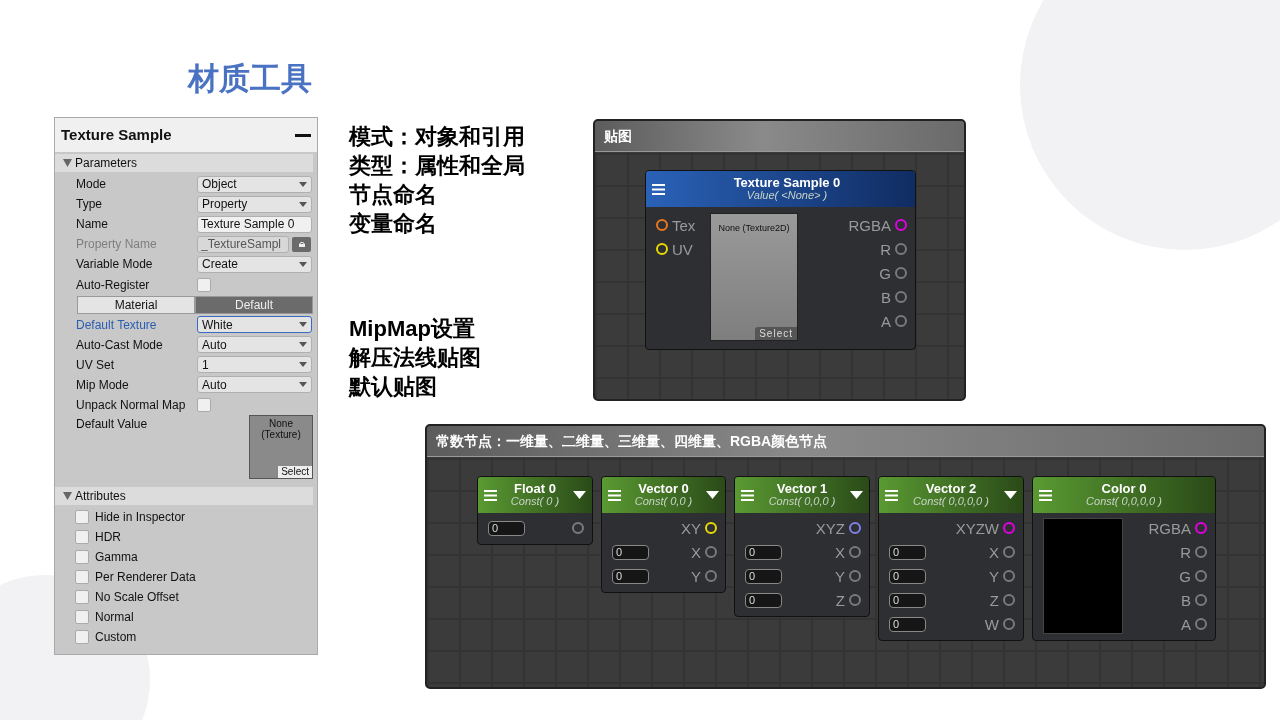 The height and width of the screenshot is (720, 1280). What do you see at coordinates (254, 365) in the screenshot?
I see `dropdown: 1` at bounding box center [254, 365].